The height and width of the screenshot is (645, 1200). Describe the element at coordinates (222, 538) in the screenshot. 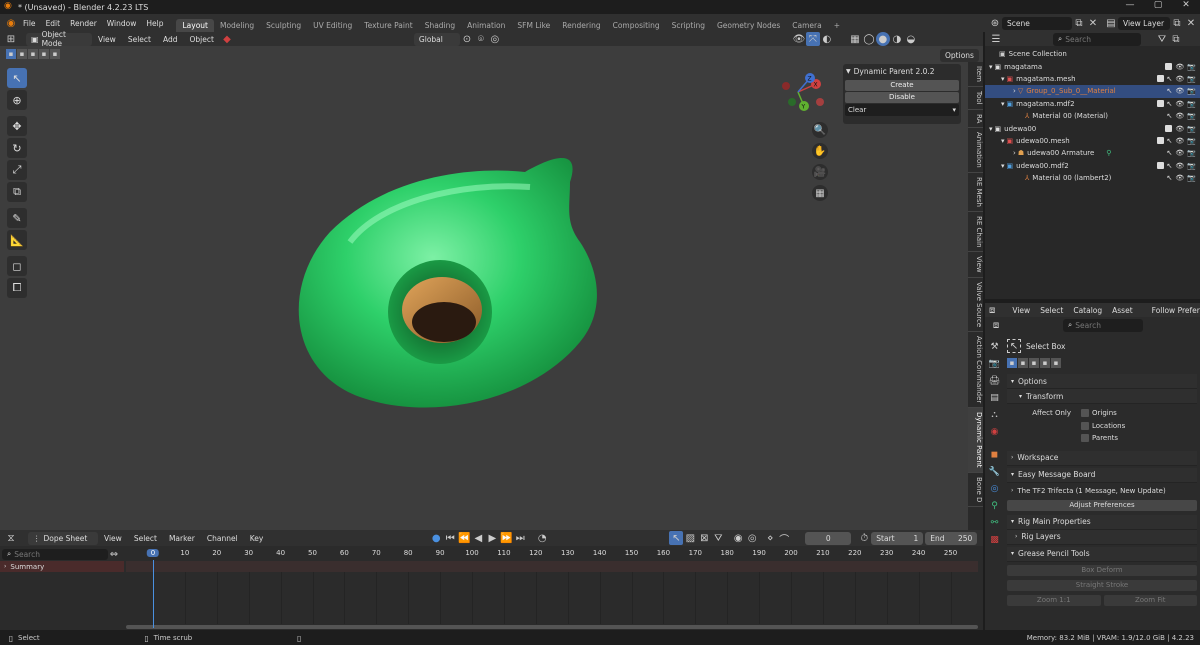

I see `ds-menu-channel: Channel` at that location.